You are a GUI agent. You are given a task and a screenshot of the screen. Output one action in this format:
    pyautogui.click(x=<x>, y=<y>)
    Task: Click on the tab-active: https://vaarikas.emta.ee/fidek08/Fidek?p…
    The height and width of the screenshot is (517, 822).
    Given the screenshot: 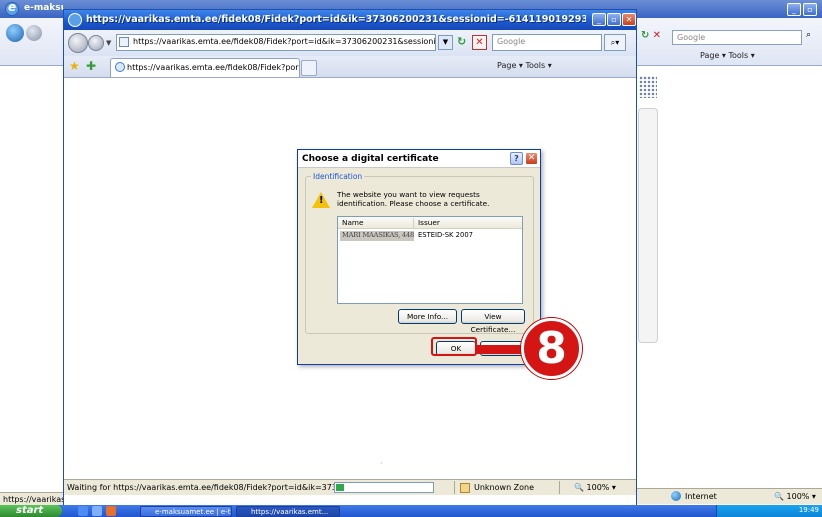 What is the action you would take?
    pyautogui.click(x=205, y=67)
    